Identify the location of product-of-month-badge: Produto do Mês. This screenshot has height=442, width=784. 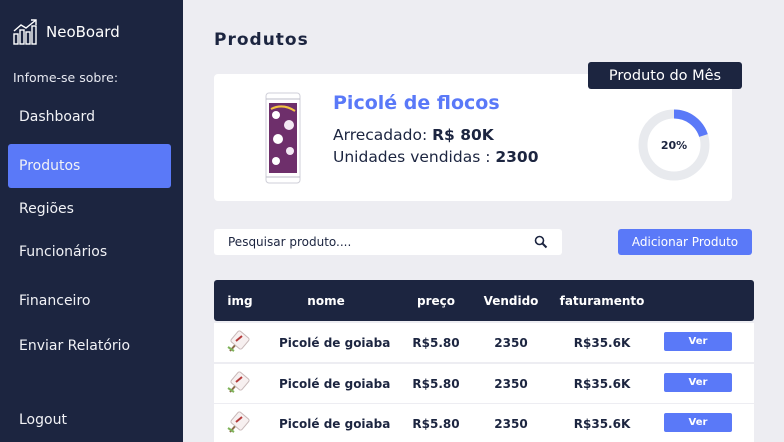
(665, 75).